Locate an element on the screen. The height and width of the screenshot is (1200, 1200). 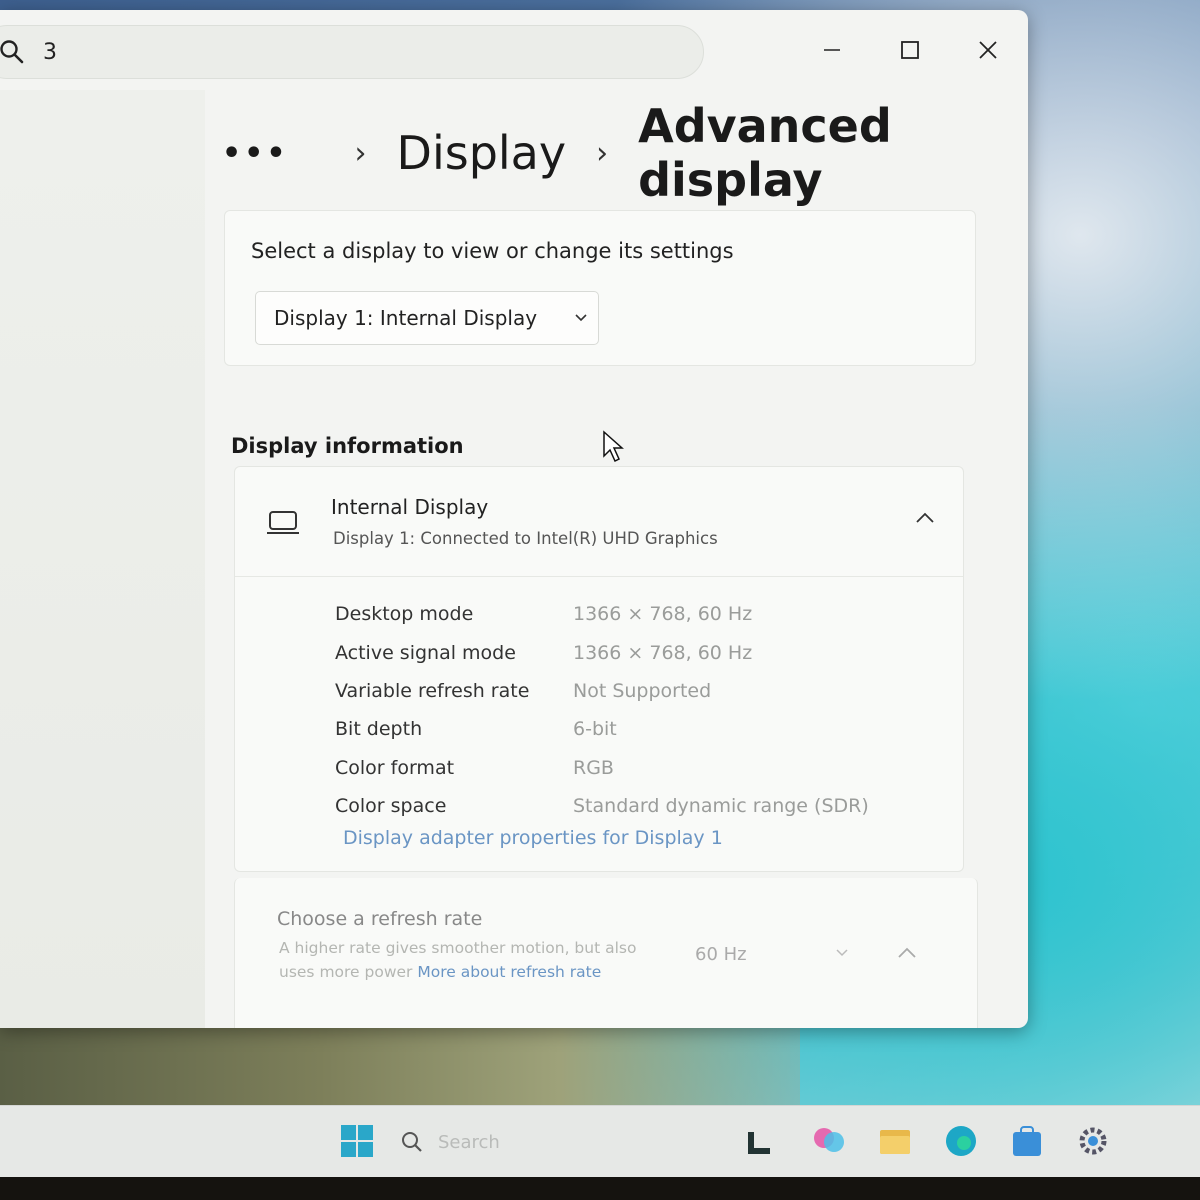
page-title: Advanced display is located at coordinates (765, 153).